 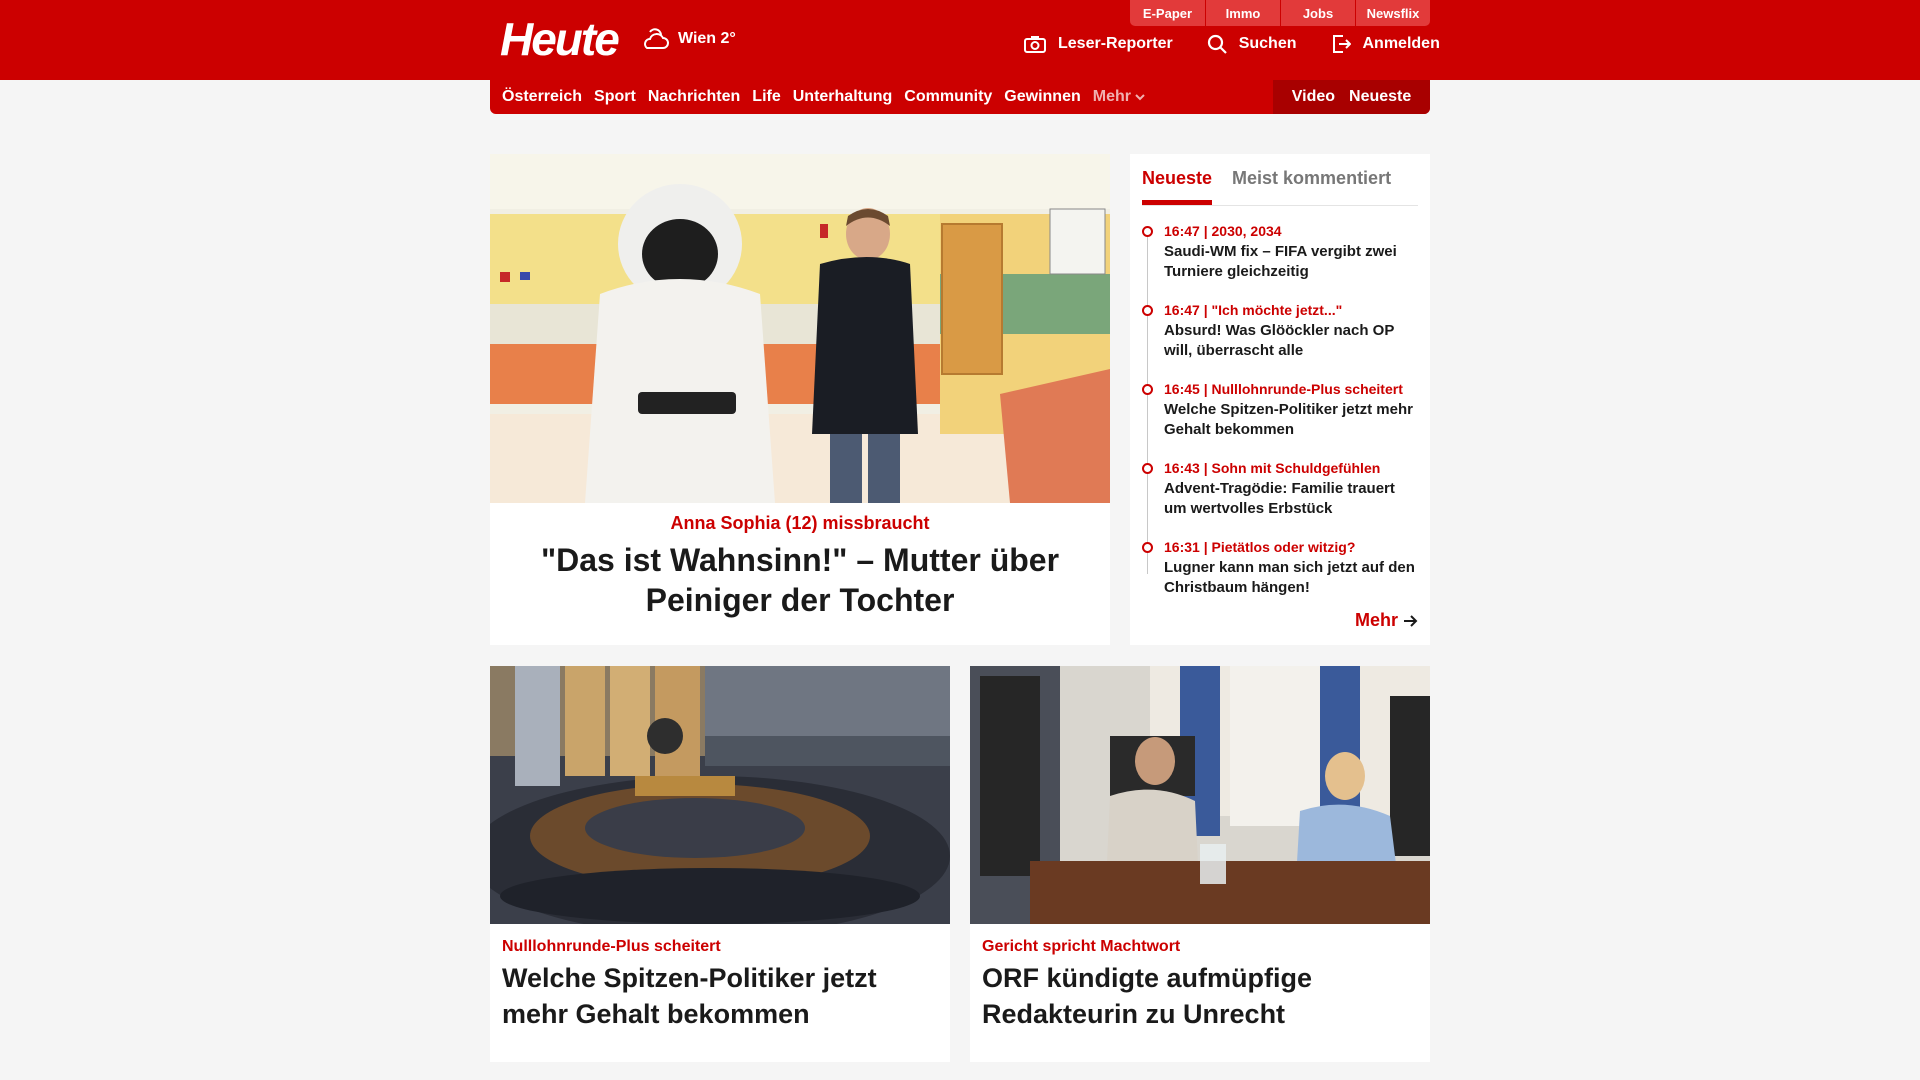 What do you see at coordinates (1313, 97) in the screenshot?
I see `nav-video: Video` at bounding box center [1313, 97].